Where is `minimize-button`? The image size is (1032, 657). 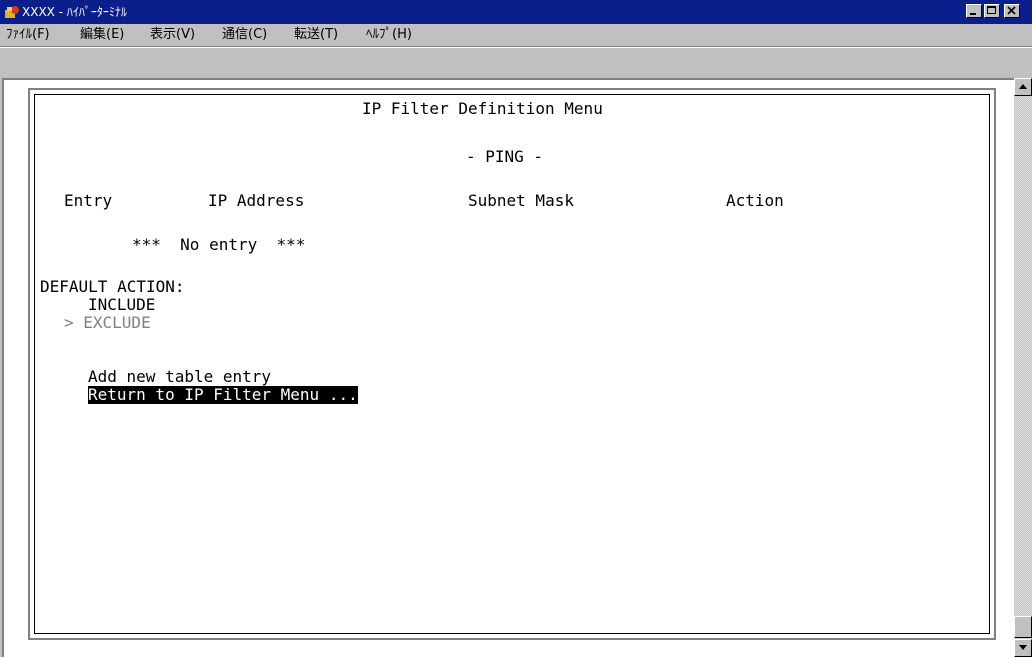
minimize-button is located at coordinates (974, 11).